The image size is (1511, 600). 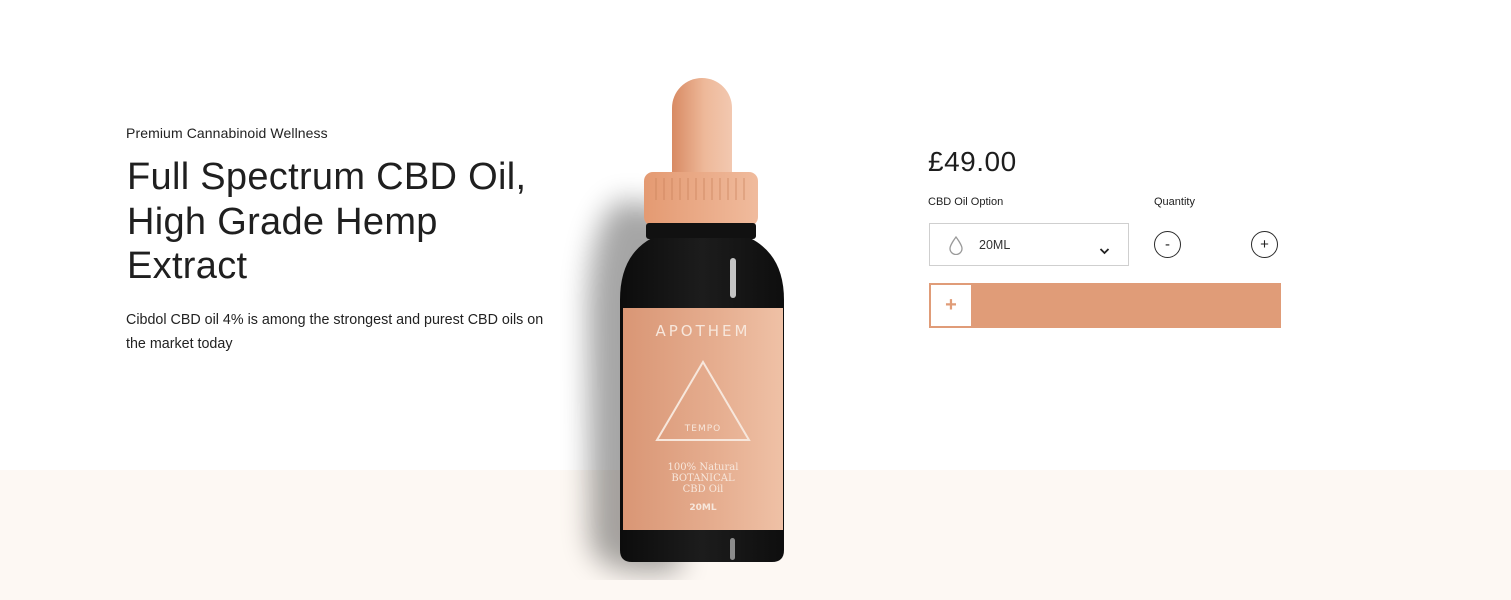 I want to click on variant-label: TEMPO, so click(x=702, y=429).